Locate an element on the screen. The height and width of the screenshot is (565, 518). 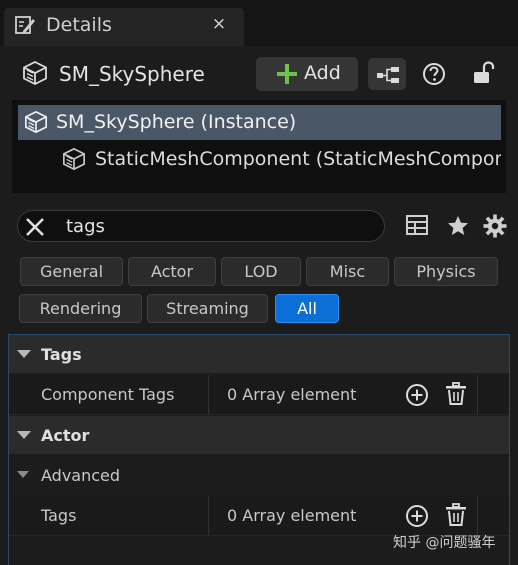
search-input is located at coordinates (216, 226).